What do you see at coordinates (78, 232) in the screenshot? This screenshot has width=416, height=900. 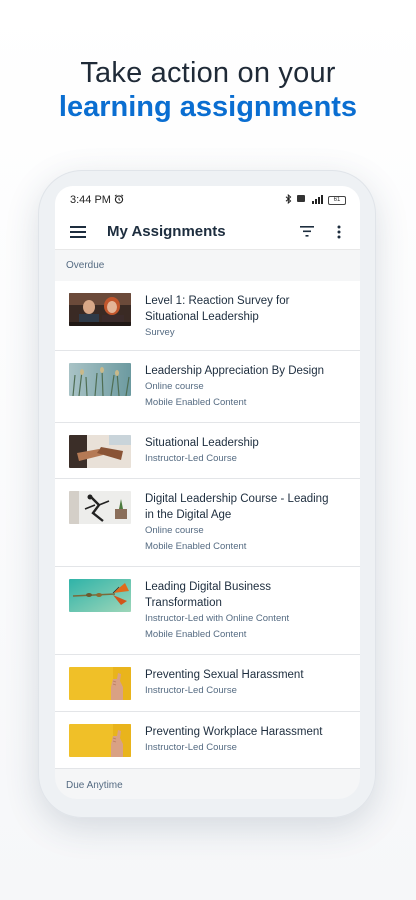 I see `menu-icon` at bounding box center [78, 232].